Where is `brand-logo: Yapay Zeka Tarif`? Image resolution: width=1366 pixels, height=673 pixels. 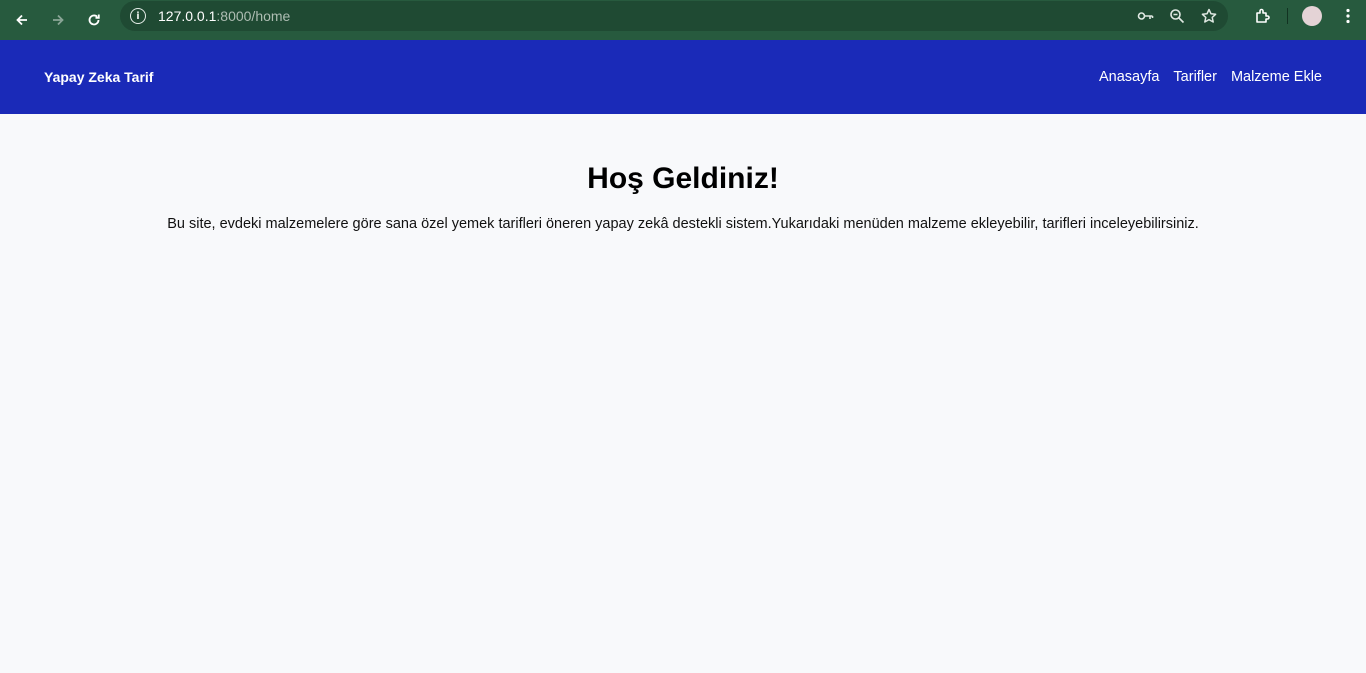
brand-logo: Yapay Zeka Tarif is located at coordinates (98, 77).